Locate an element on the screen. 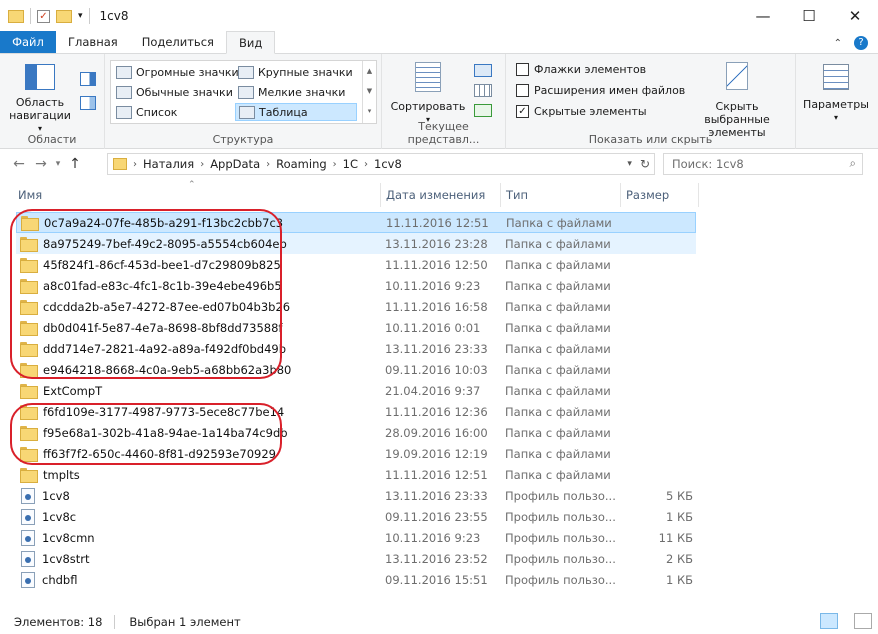 The width and height of the screenshot is (878, 634). user-profile-file-icon is located at coordinates (28, 495).